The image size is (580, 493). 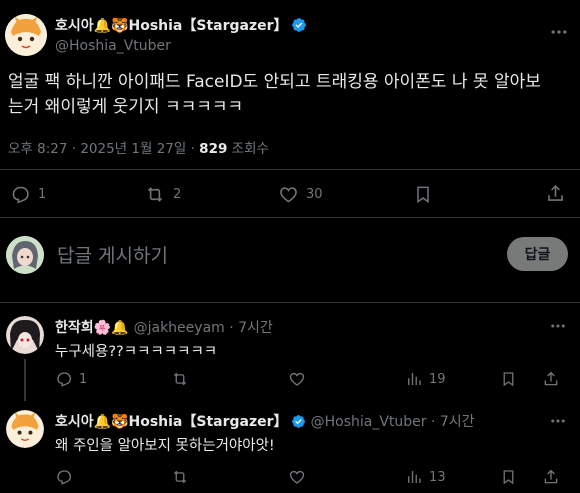 I want to click on reply-1-views-count: 19, so click(x=437, y=379).